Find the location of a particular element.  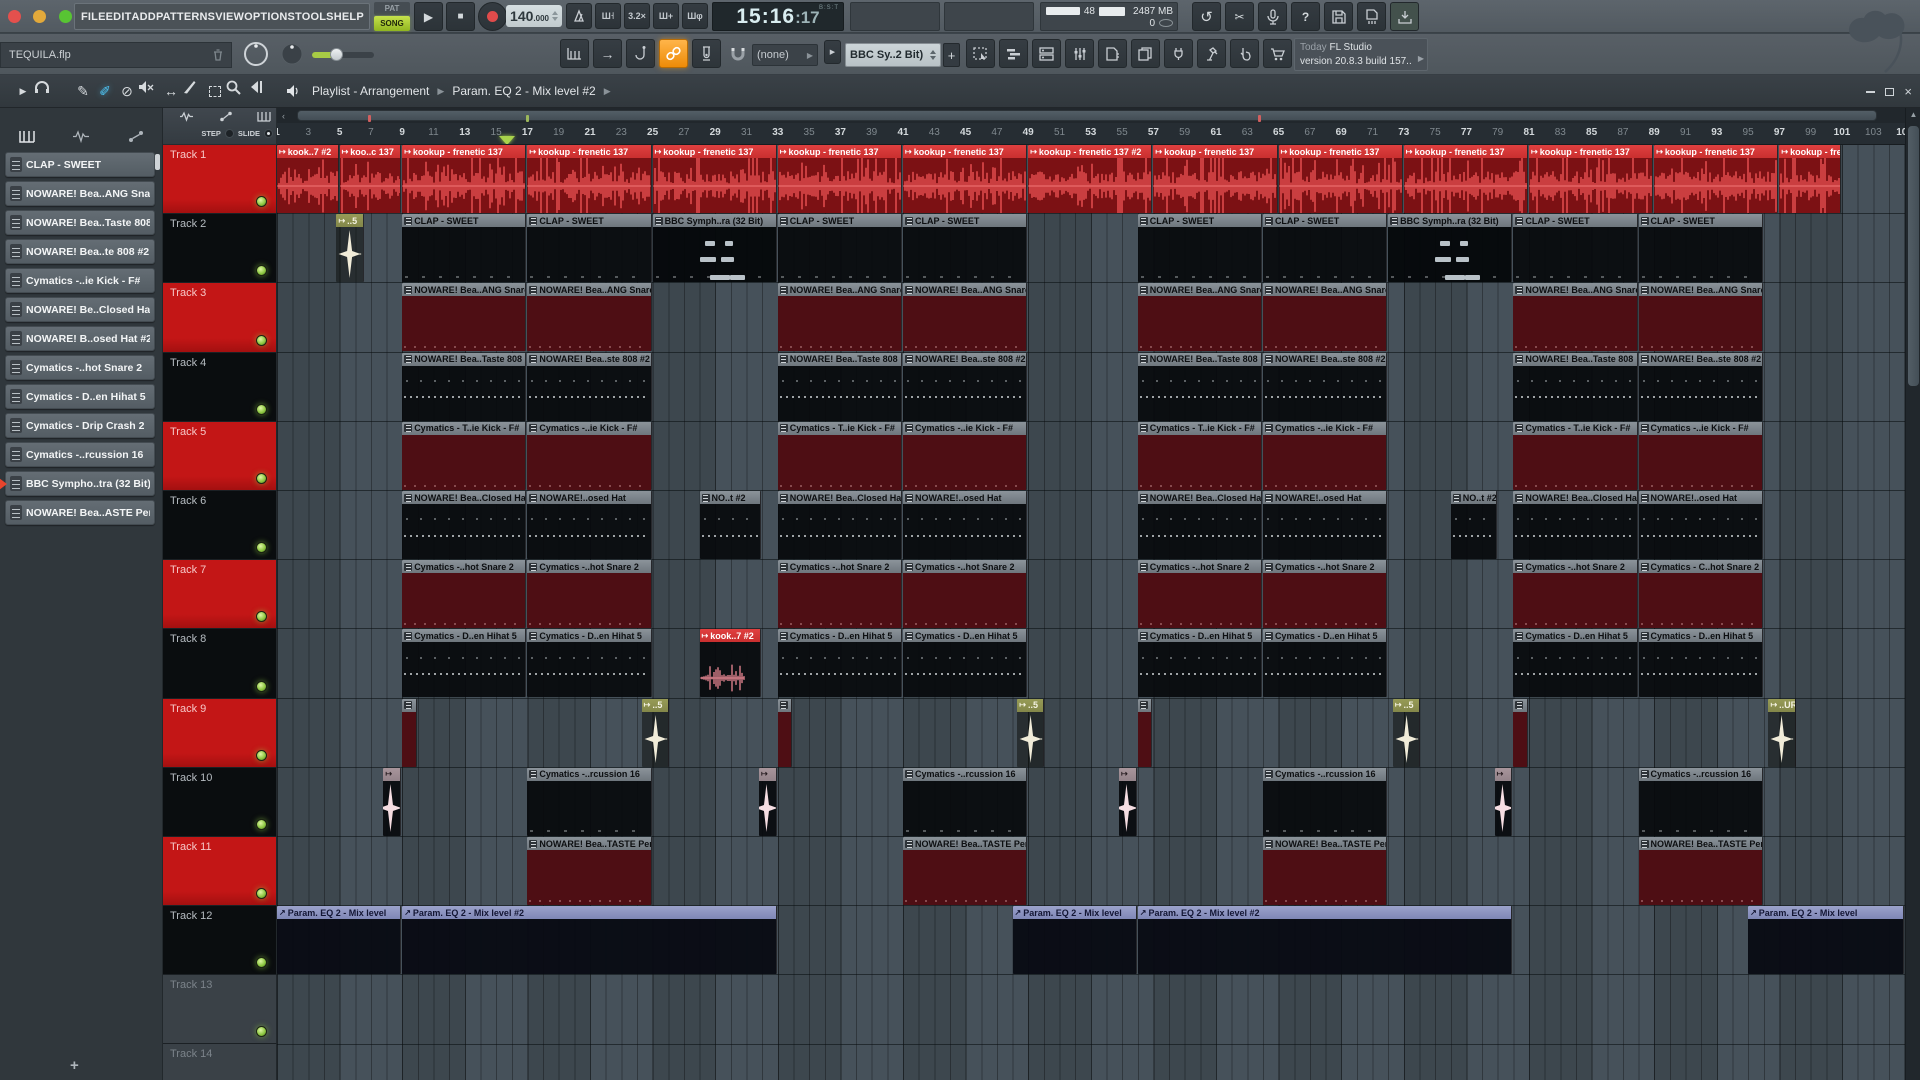

clip: ↦ kook..7 #2 is located at coordinates (730, 663).